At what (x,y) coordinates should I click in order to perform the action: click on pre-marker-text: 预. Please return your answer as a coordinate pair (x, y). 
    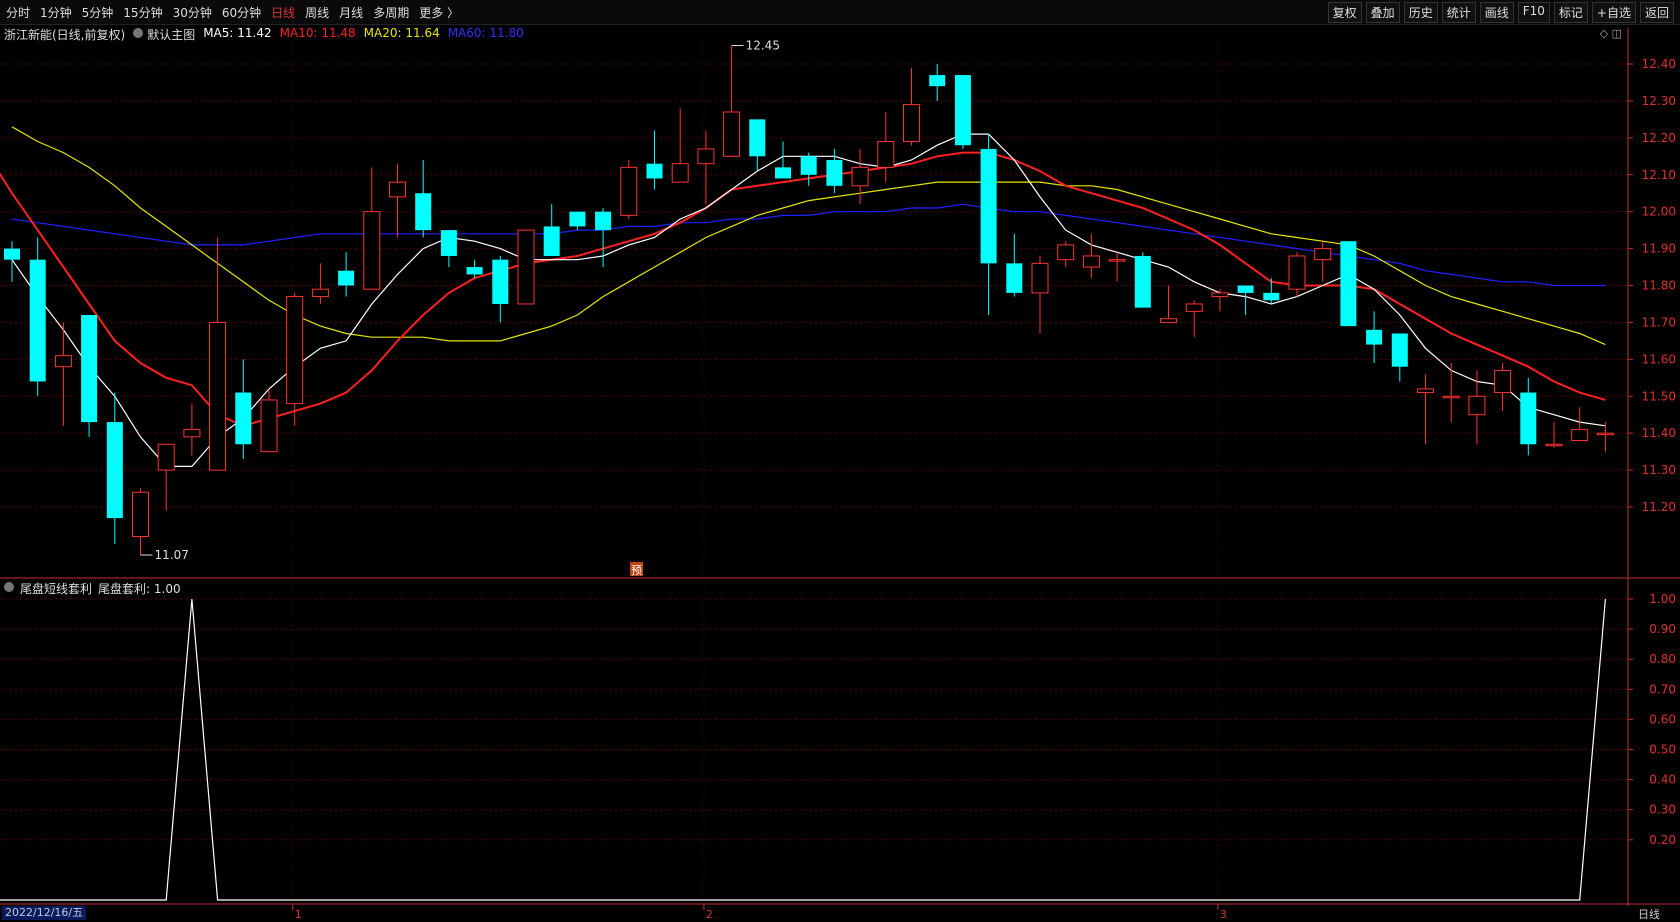
    Looking at the image, I should click on (636, 570).